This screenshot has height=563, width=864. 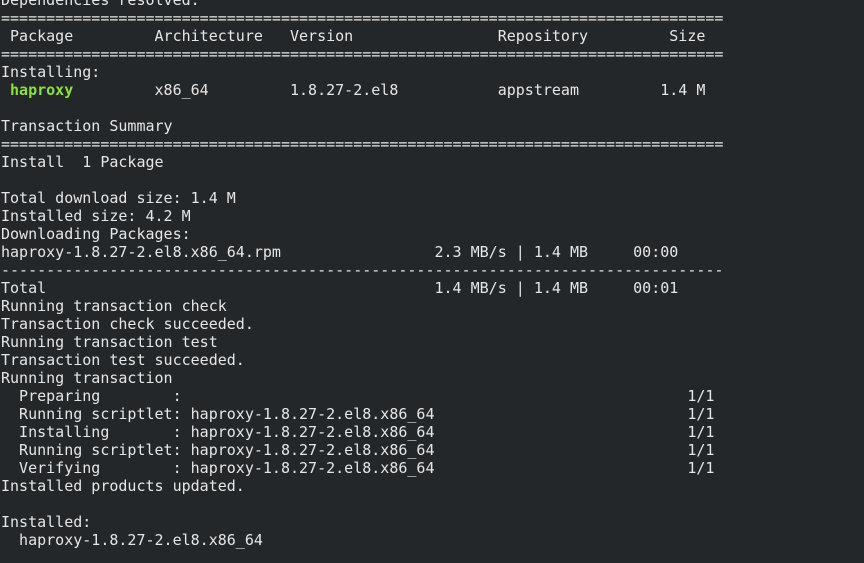 I want to click on download-total-line: Total 1.4 MB/s | 1.4 MB 00:01, so click(x=340, y=288).